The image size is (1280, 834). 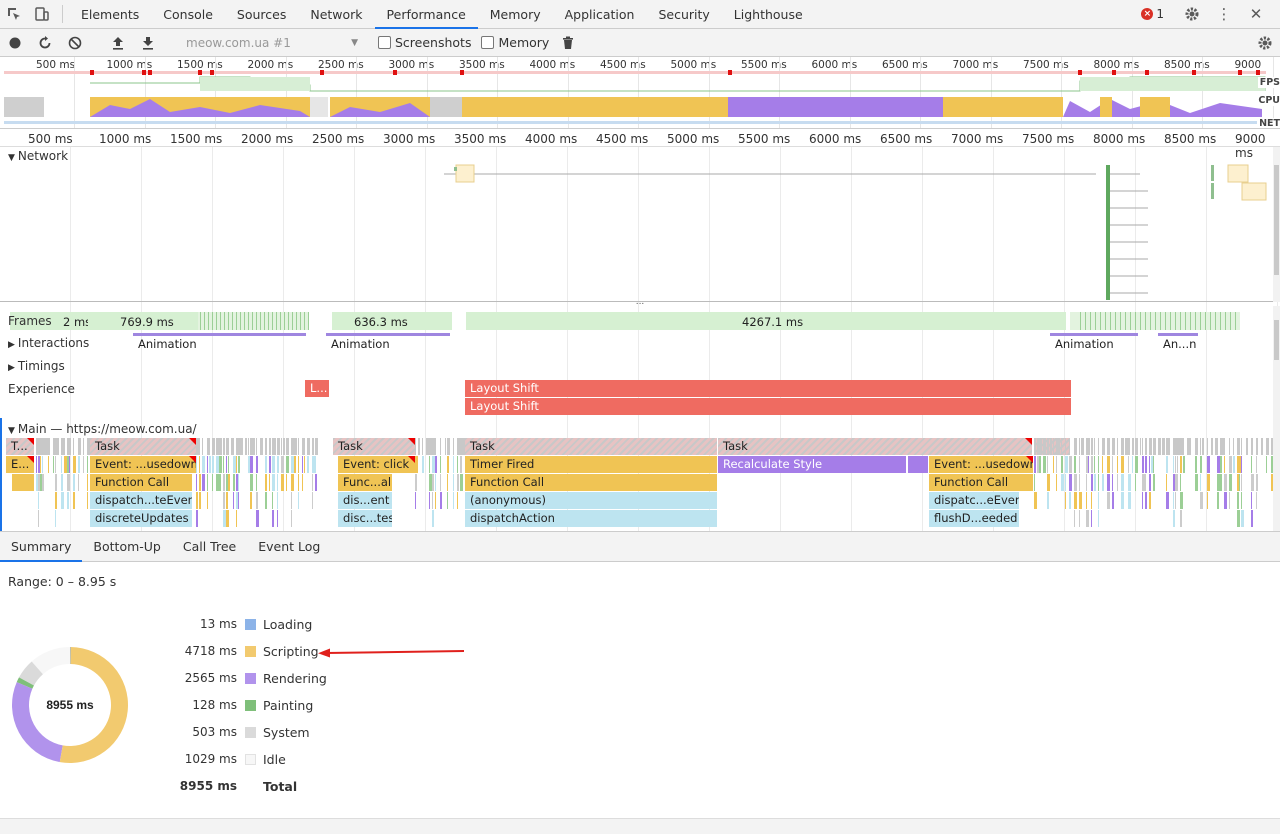 What do you see at coordinates (515, 14) in the screenshot?
I see `tab-memory: Memory` at bounding box center [515, 14].